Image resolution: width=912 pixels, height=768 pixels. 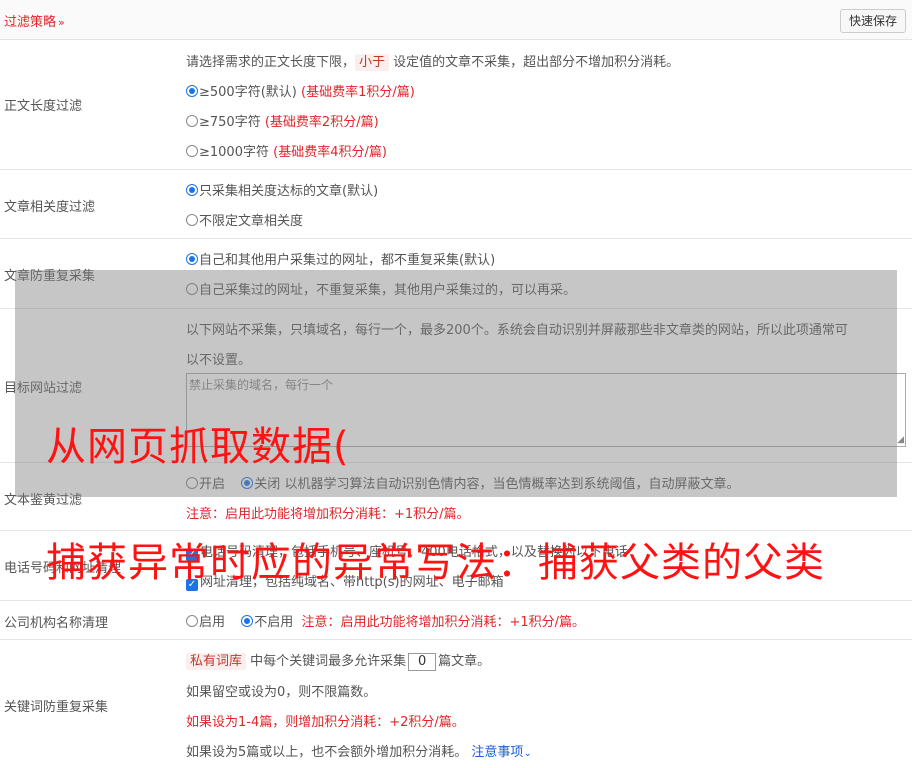 I want to click on keyword-hint-1: 如果留空或设为0，则不限篇数。, so click(x=281, y=692).